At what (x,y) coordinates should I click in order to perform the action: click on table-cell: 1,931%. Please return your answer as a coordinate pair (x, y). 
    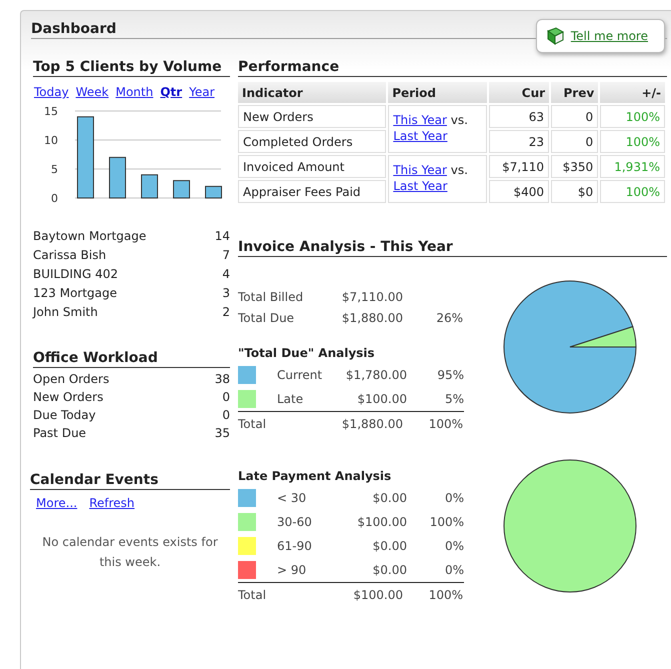
    Looking at the image, I should click on (632, 166).